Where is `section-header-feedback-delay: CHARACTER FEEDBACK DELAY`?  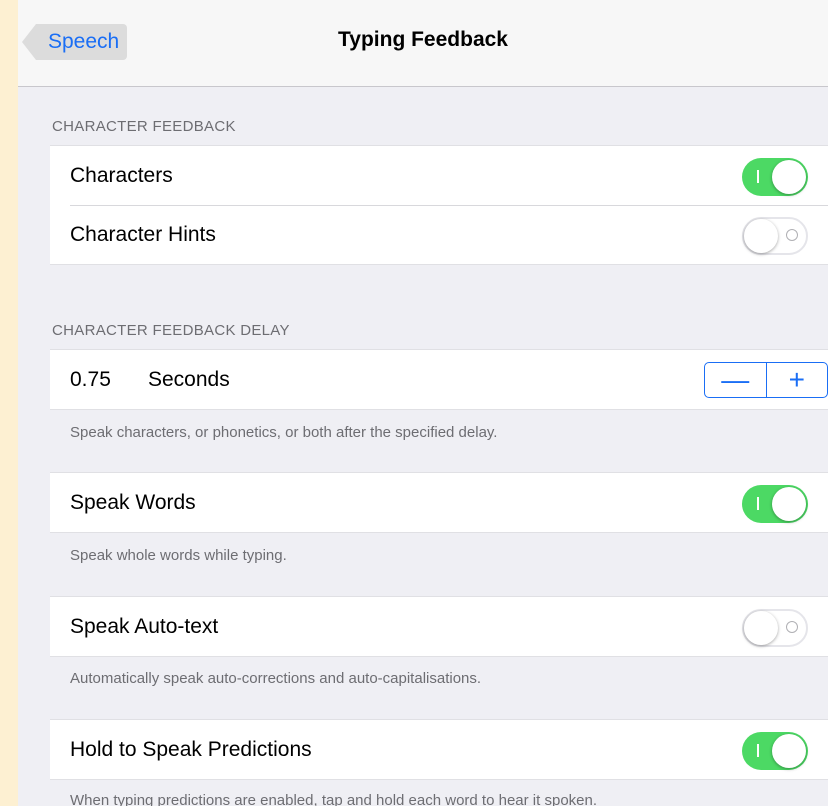
section-header-feedback-delay: CHARACTER FEEDBACK DELAY is located at coordinates (171, 330).